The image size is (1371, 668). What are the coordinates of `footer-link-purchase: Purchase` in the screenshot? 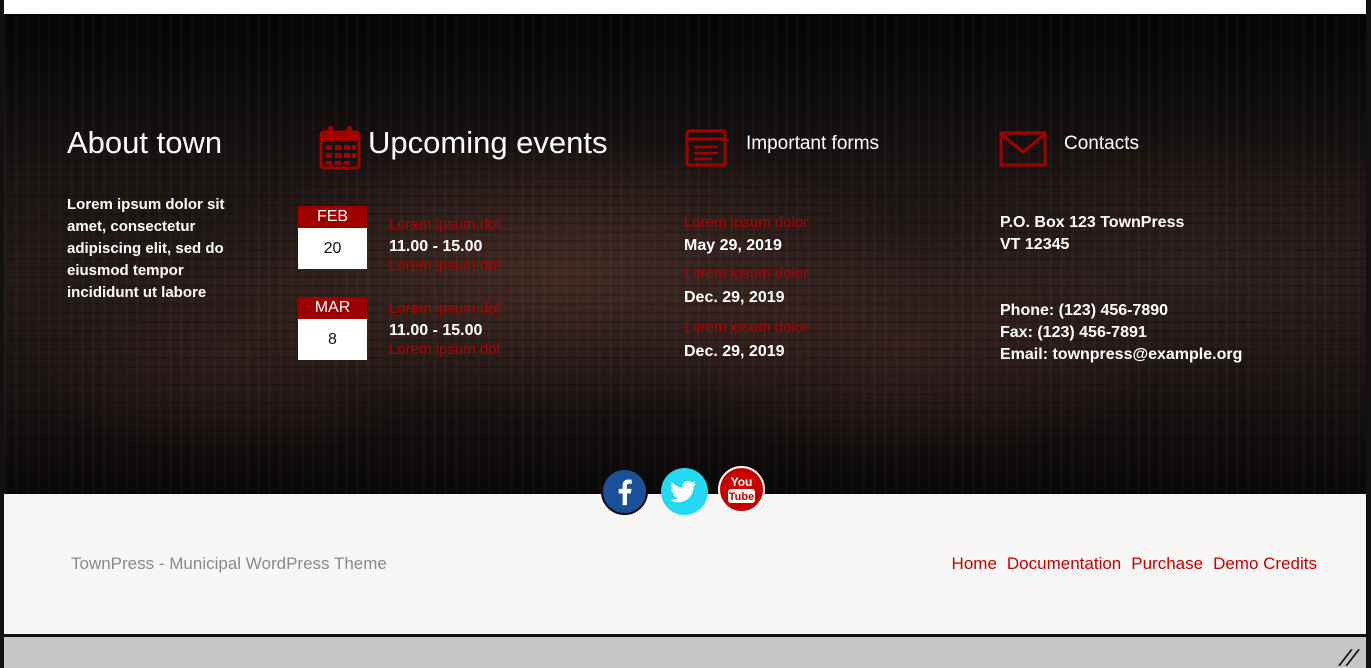 It's located at (1167, 564).